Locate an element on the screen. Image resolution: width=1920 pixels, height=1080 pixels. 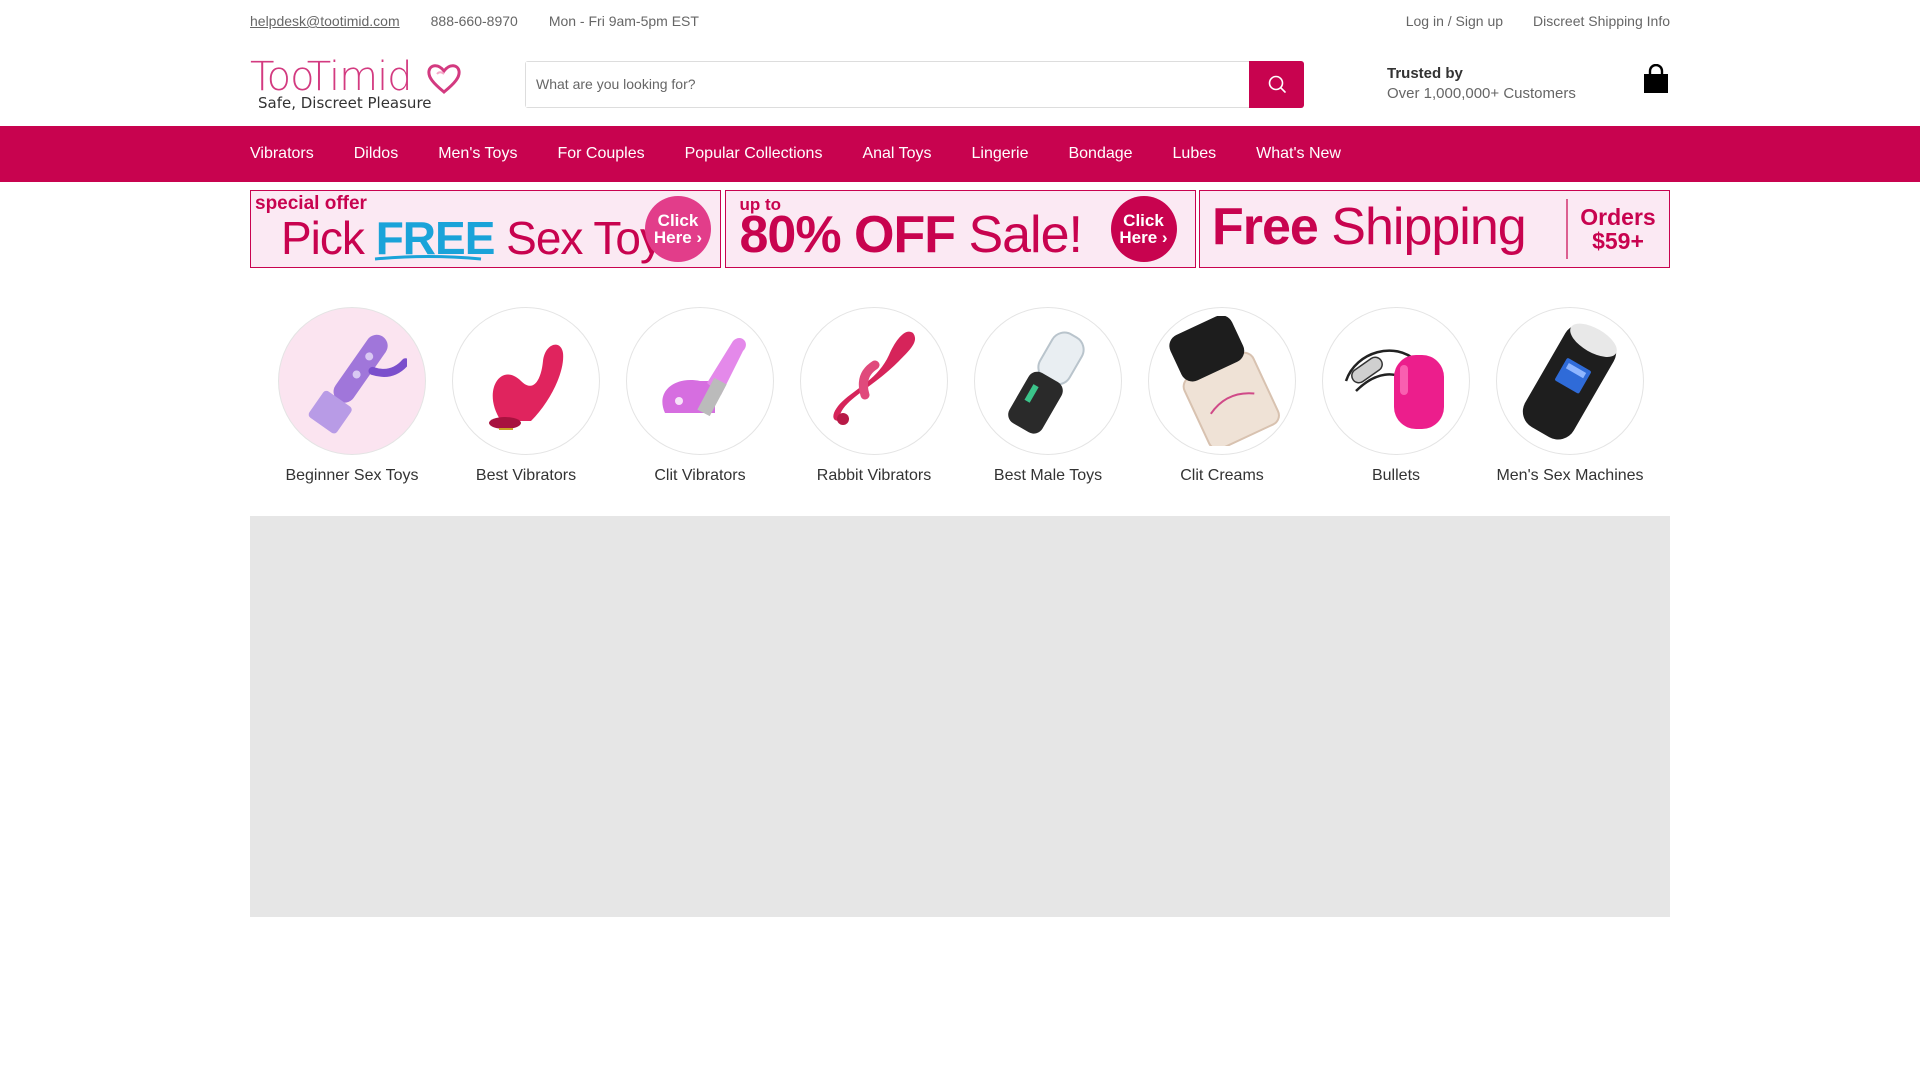
category-label: Bullets is located at coordinates (1396, 475).